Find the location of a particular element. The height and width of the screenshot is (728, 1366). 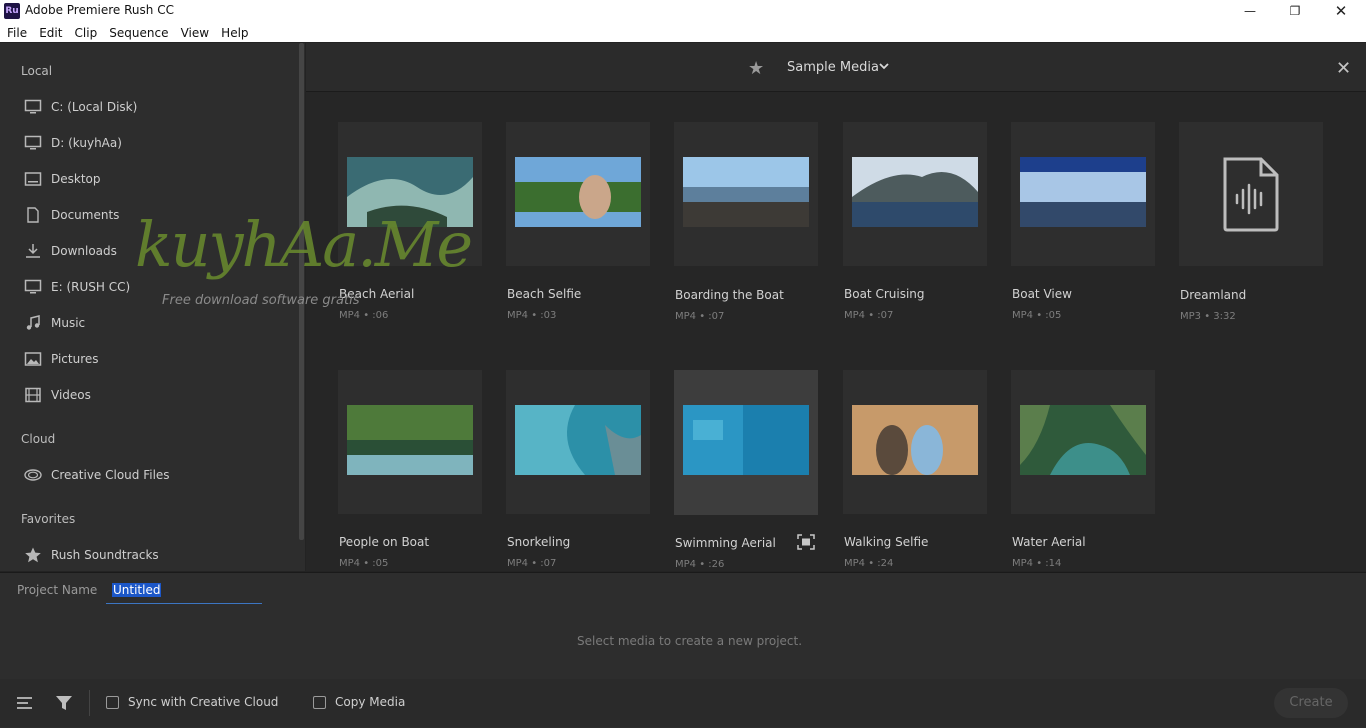

window-title: Adobe Premiere Rush CC is located at coordinates (99, 10).